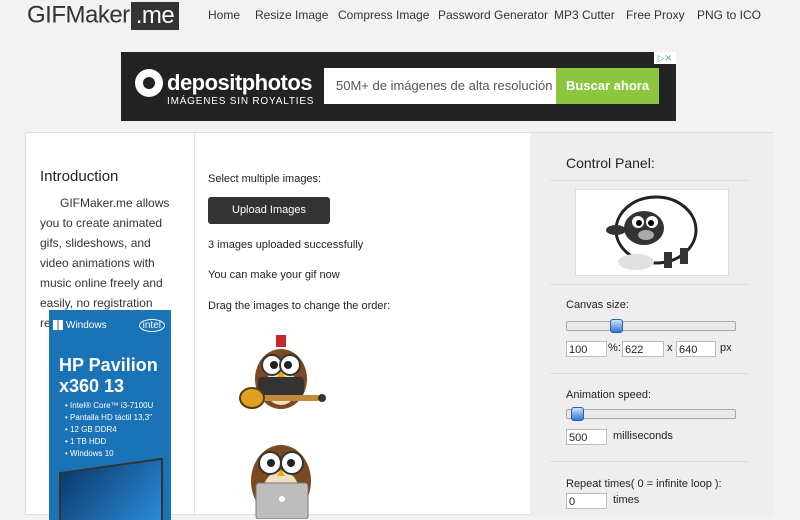 This screenshot has width=800, height=520. Describe the element at coordinates (274, 275) in the screenshot. I see `can-make-text: You can make your gif now` at that location.